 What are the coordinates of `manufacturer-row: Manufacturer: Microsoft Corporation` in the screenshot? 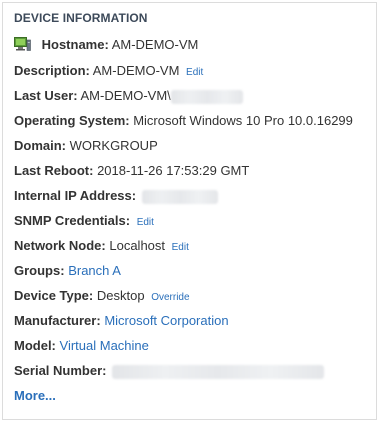 It's located at (121, 321).